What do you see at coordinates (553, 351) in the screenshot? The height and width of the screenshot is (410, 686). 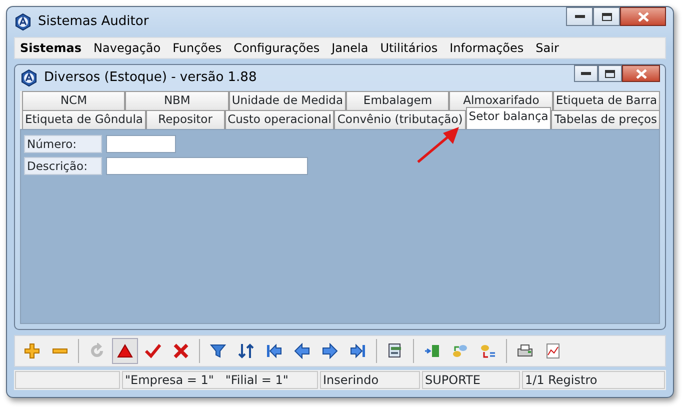 I see `chart-icon` at bounding box center [553, 351].